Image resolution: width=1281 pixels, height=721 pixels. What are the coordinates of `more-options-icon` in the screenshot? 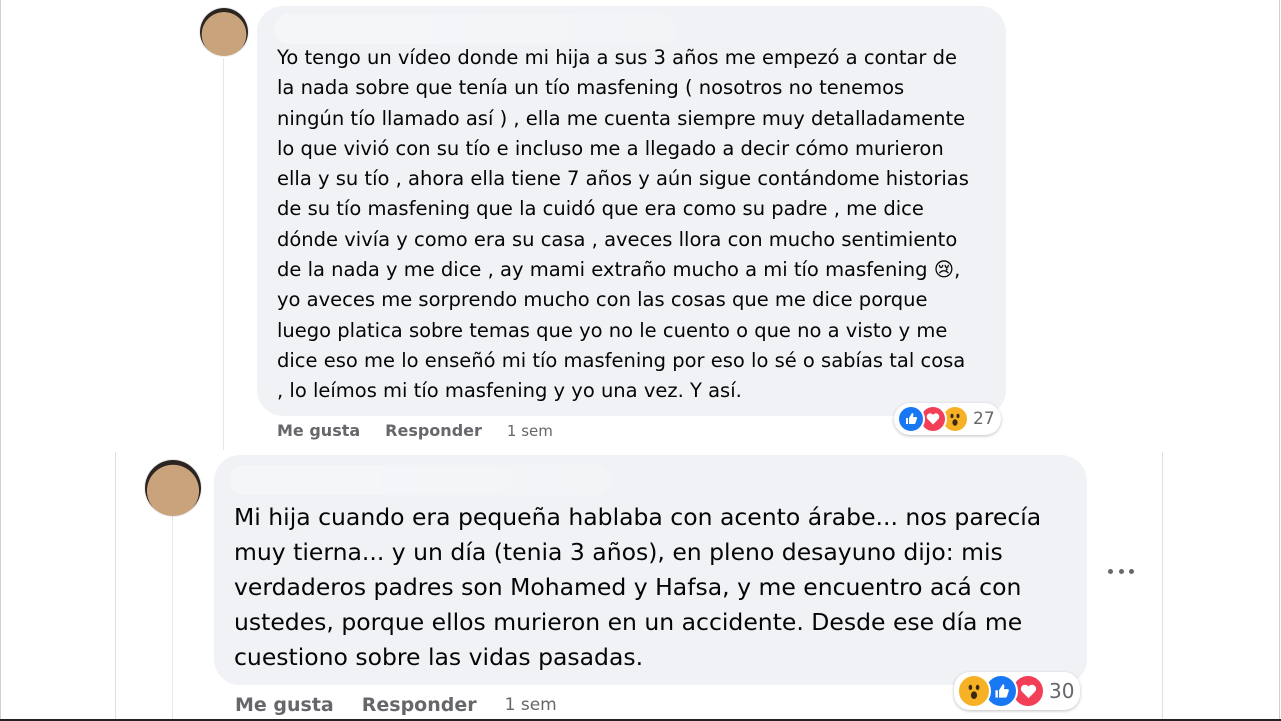 It's located at (1121, 571).